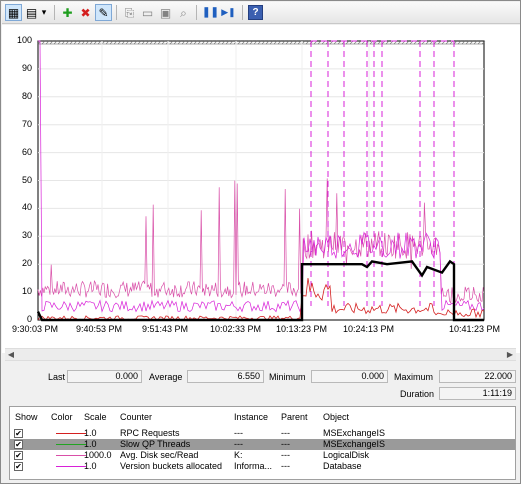 The width and height of the screenshot is (521, 484). I want to click on header-object: Object, so click(336, 417).